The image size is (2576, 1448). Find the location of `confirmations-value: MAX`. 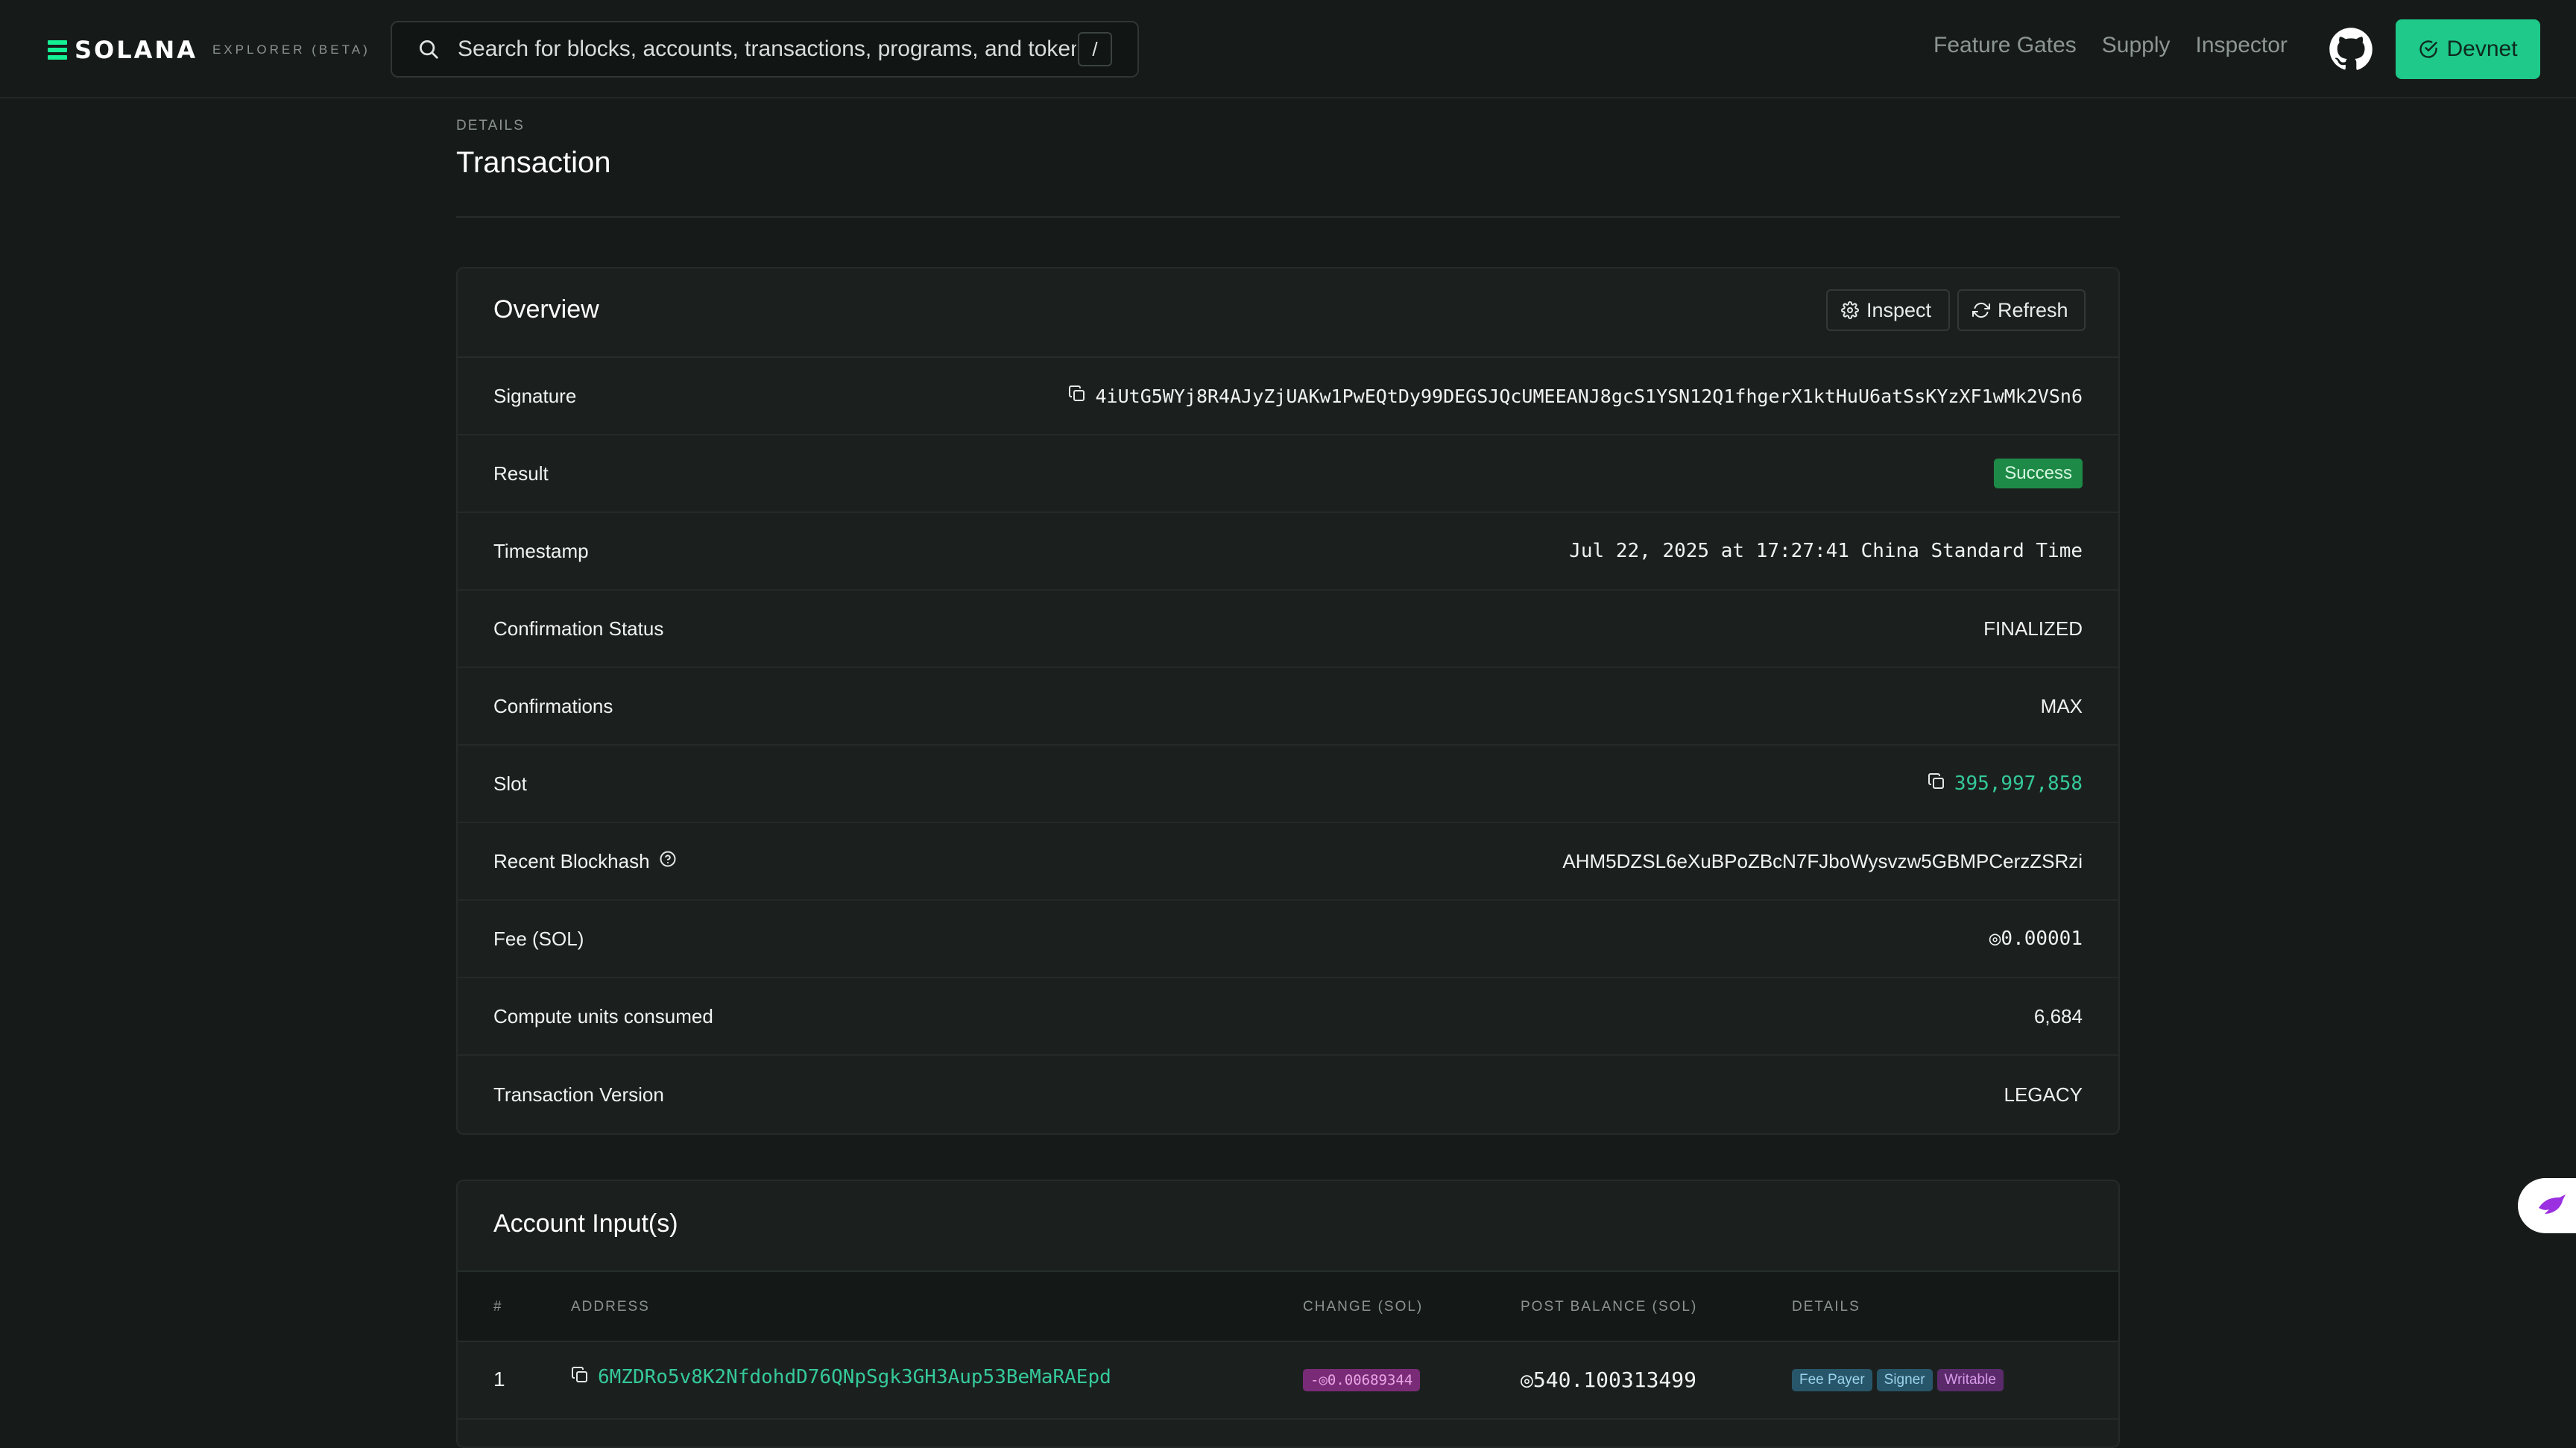

confirmations-value: MAX is located at coordinates (2061, 705).